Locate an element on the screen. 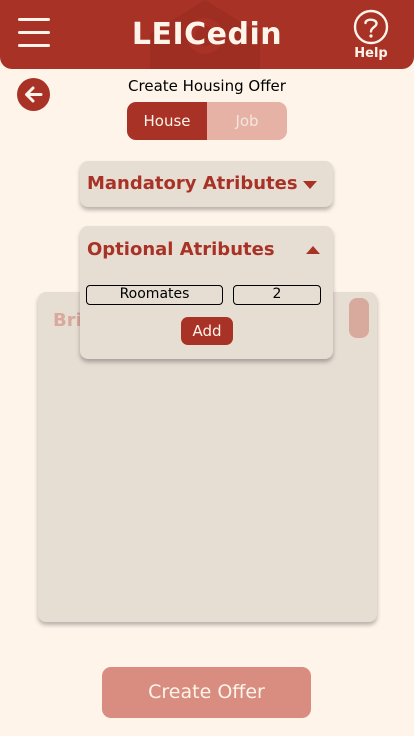 The image size is (414, 736). brief-description-label: Bri is located at coordinates (67, 320).